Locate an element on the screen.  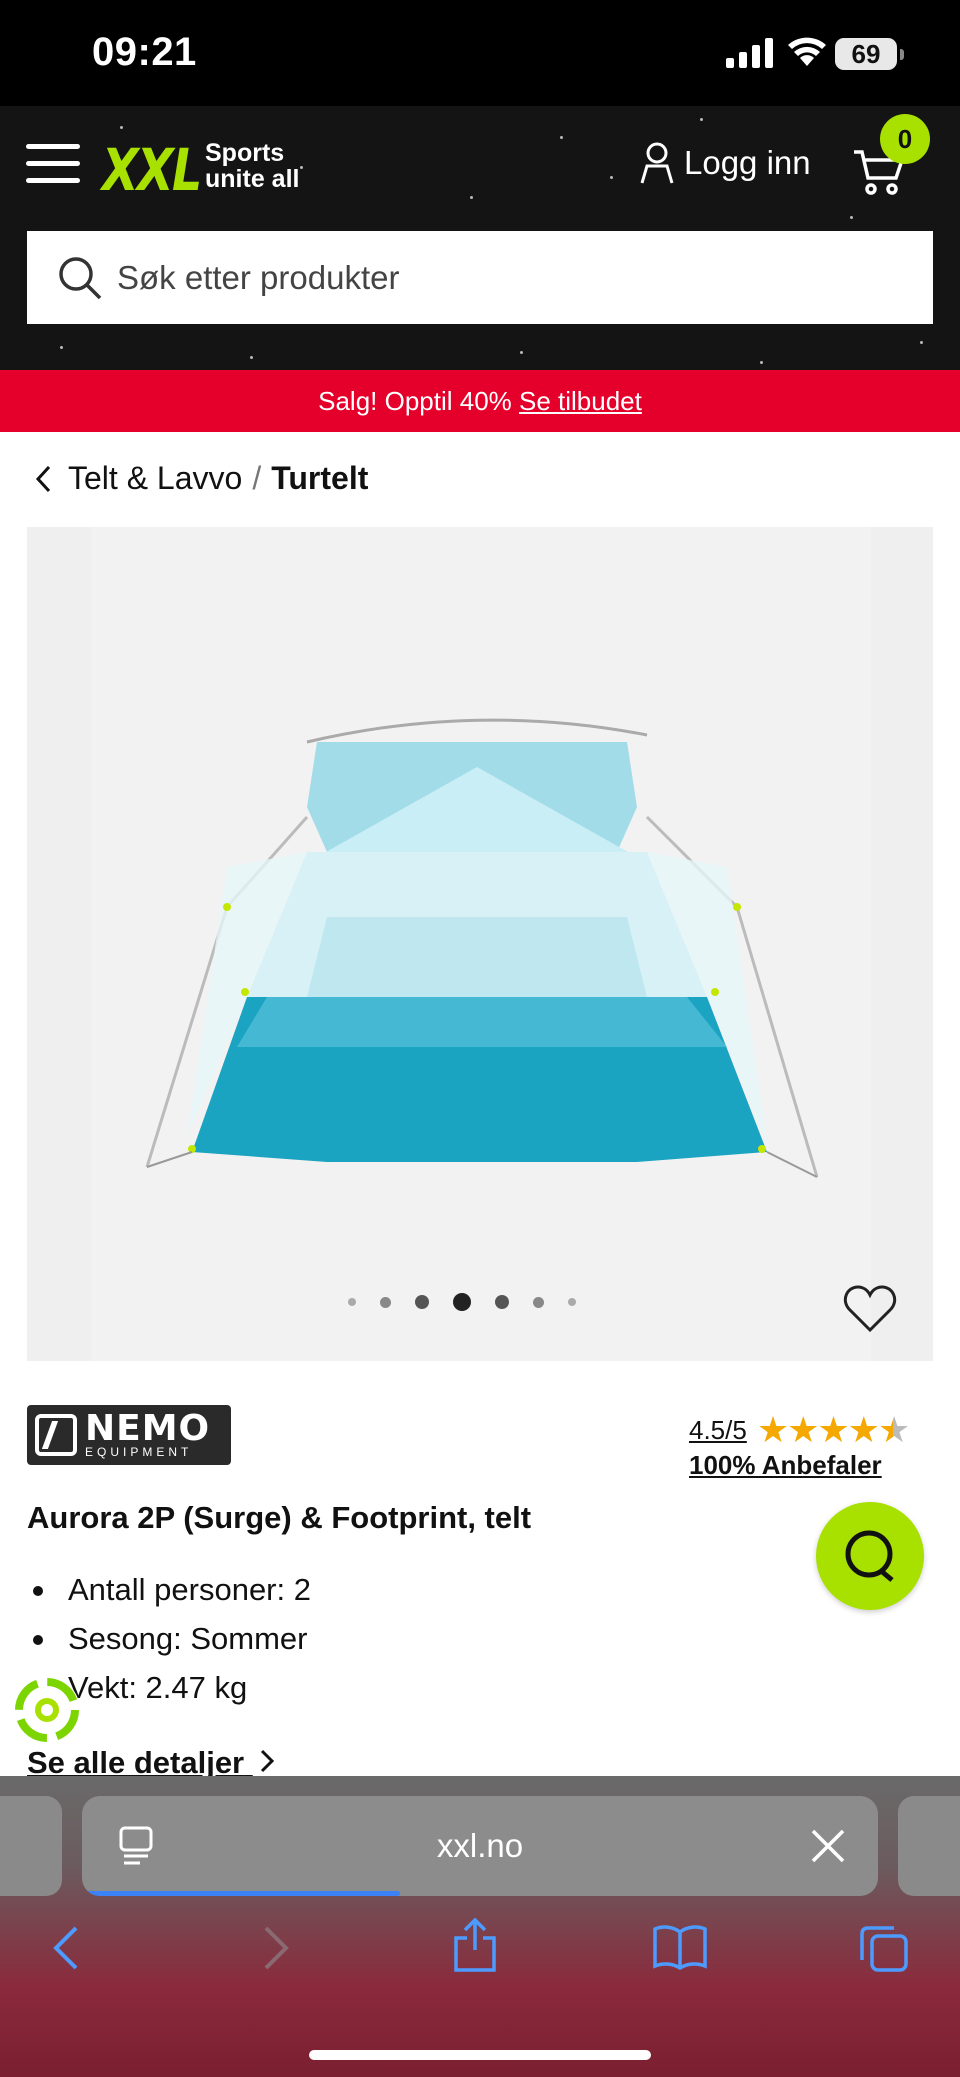
user-icon is located at coordinates (657, 163).